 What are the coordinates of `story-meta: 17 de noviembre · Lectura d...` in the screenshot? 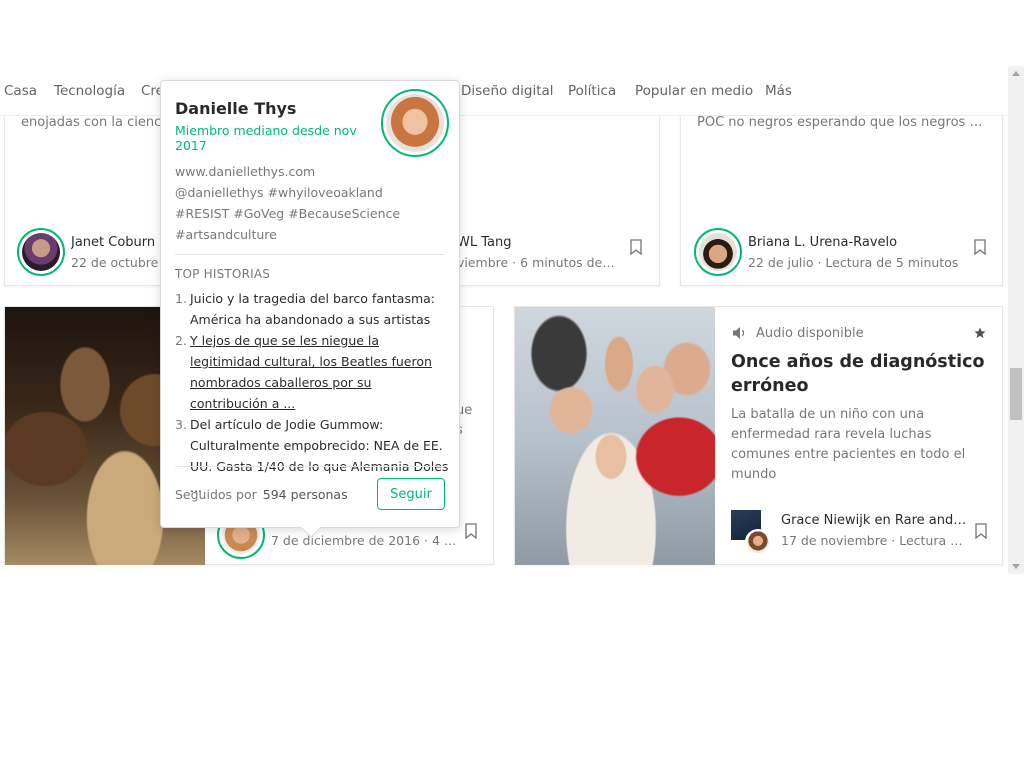 It's located at (874, 540).